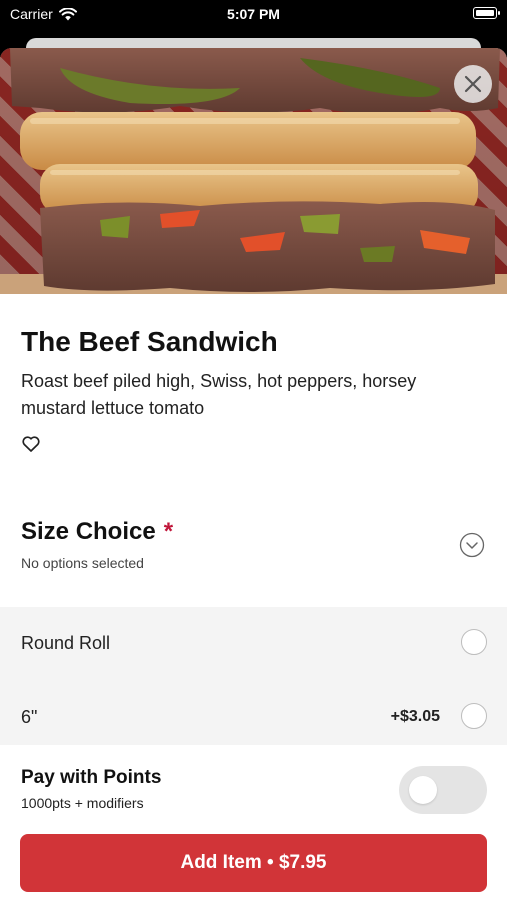  Describe the element at coordinates (29, 717) in the screenshot. I see `option-label: 6"` at that location.